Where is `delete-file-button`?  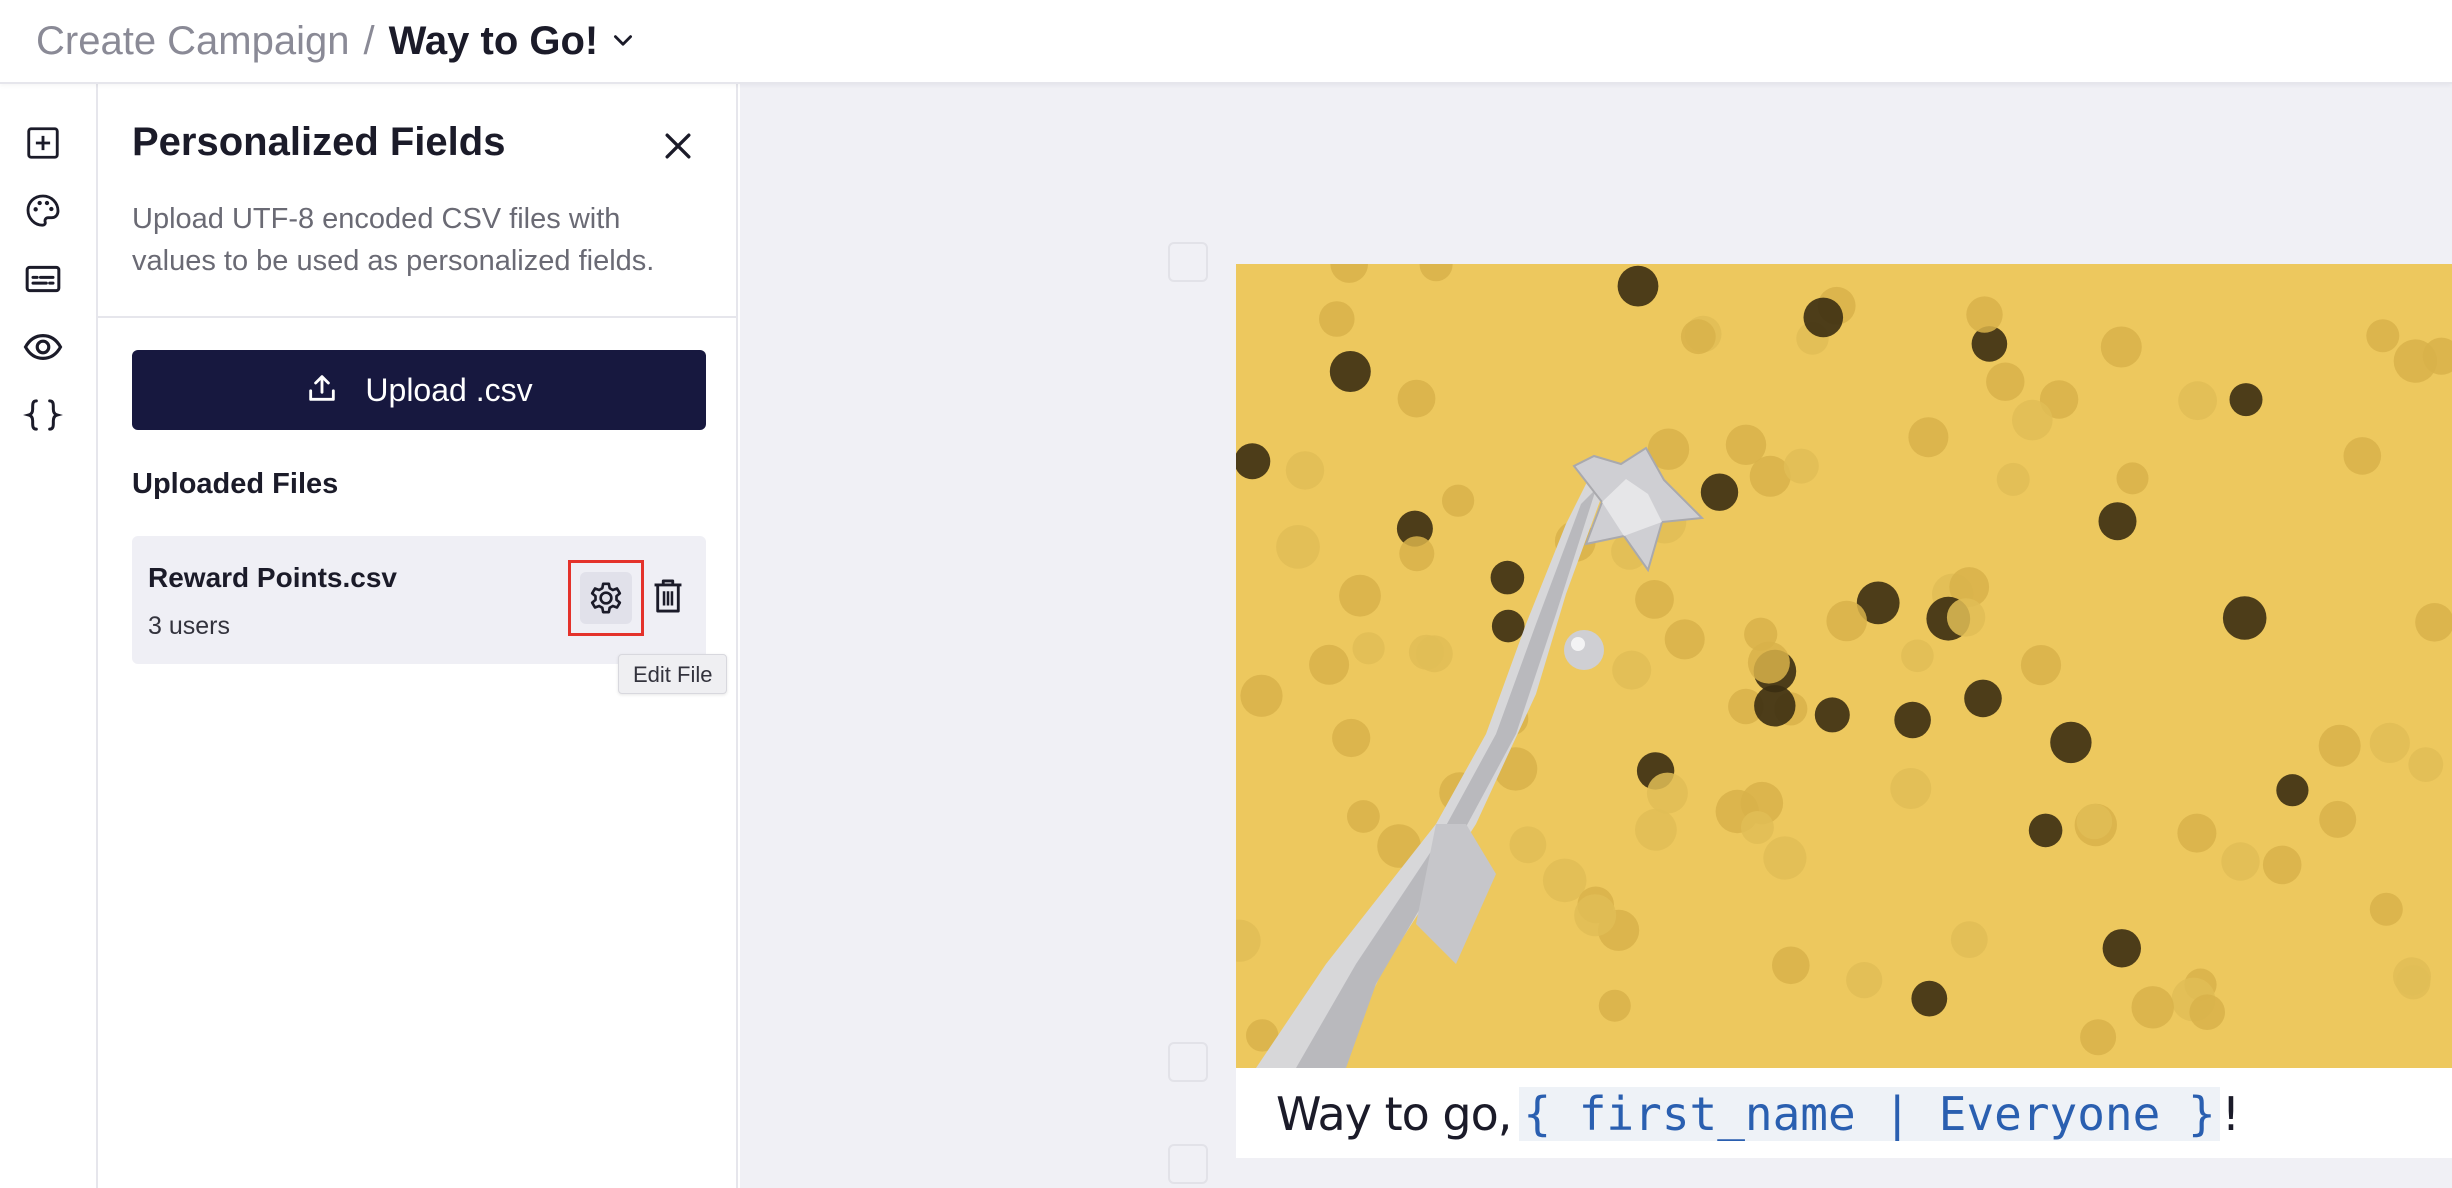 delete-file-button is located at coordinates (668, 598).